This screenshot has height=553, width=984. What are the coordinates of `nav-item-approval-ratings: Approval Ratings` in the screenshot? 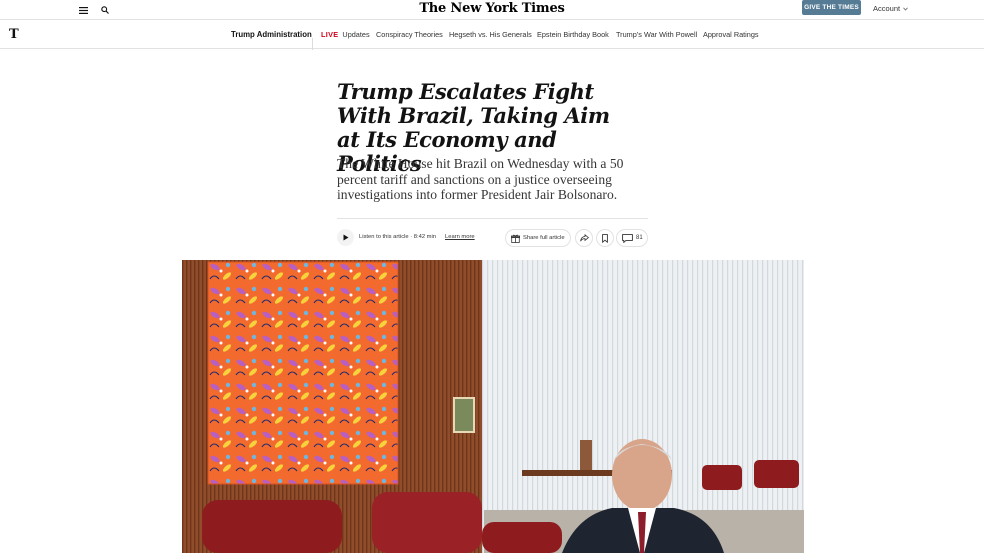 It's located at (731, 34).